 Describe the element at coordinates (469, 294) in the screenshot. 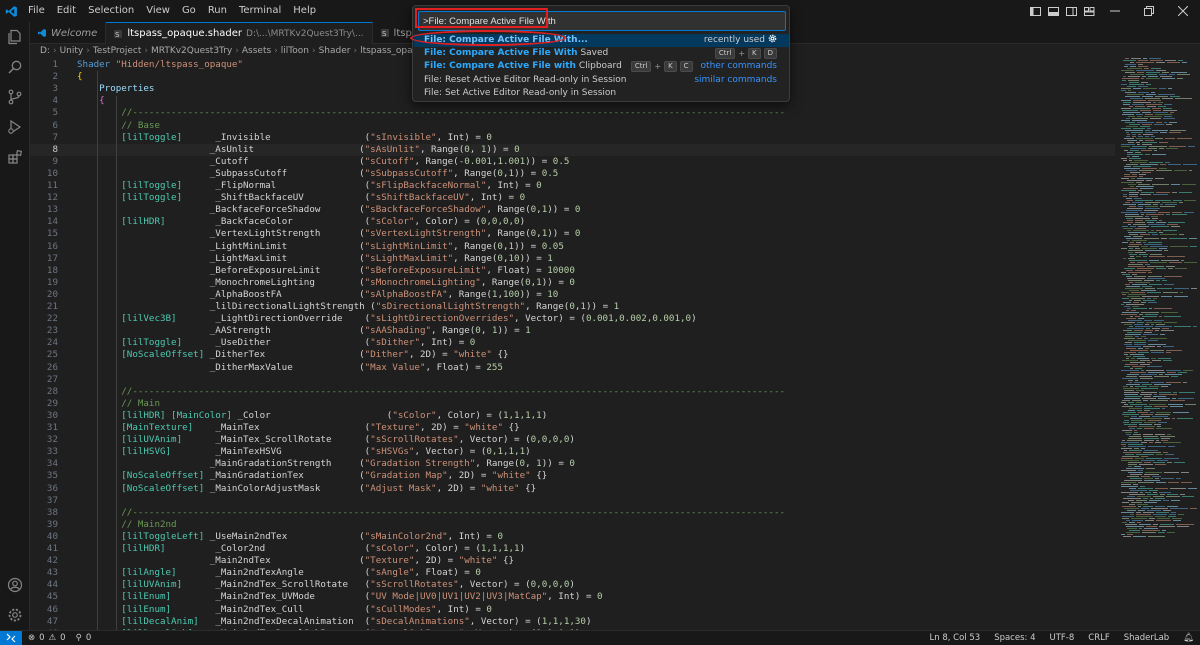

I see `code-token: , Range(` at that location.